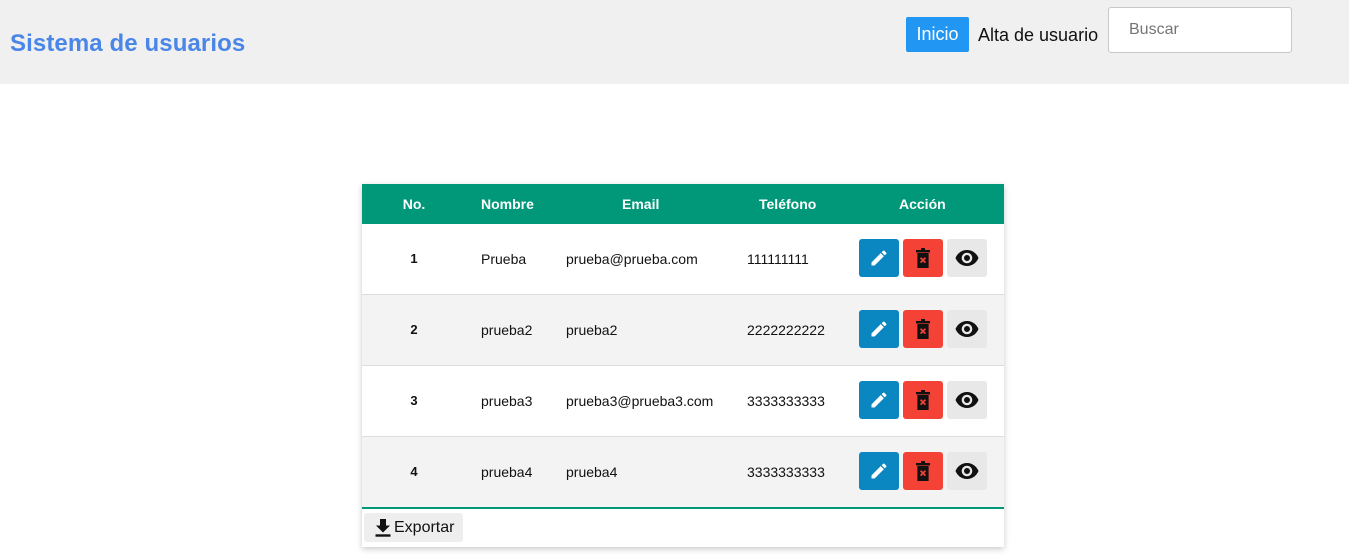  Describe the element at coordinates (383, 527) in the screenshot. I see `download-icon` at that location.